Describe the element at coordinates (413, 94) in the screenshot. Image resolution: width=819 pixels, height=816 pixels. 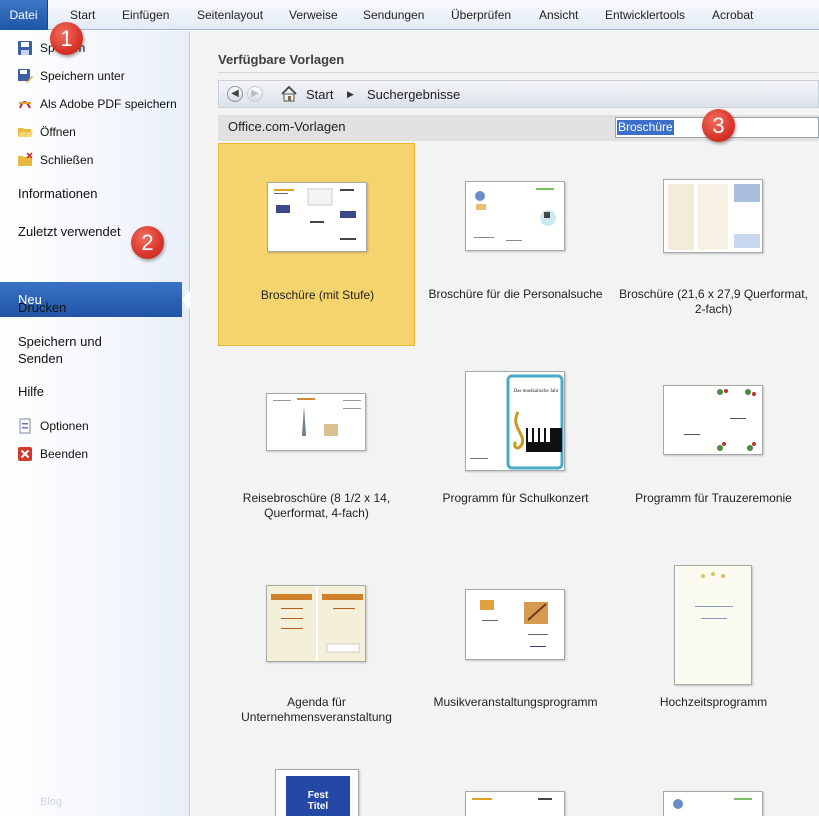
I see `breadcrumb-search-results: Suchergebnisse` at that location.